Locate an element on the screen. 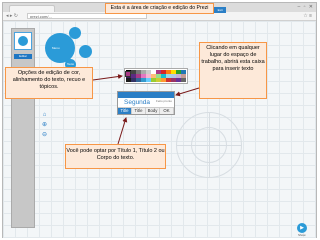 The width and height of the screenshot is (320, 240). home-icon: ⌂ is located at coordinates (44, 115).